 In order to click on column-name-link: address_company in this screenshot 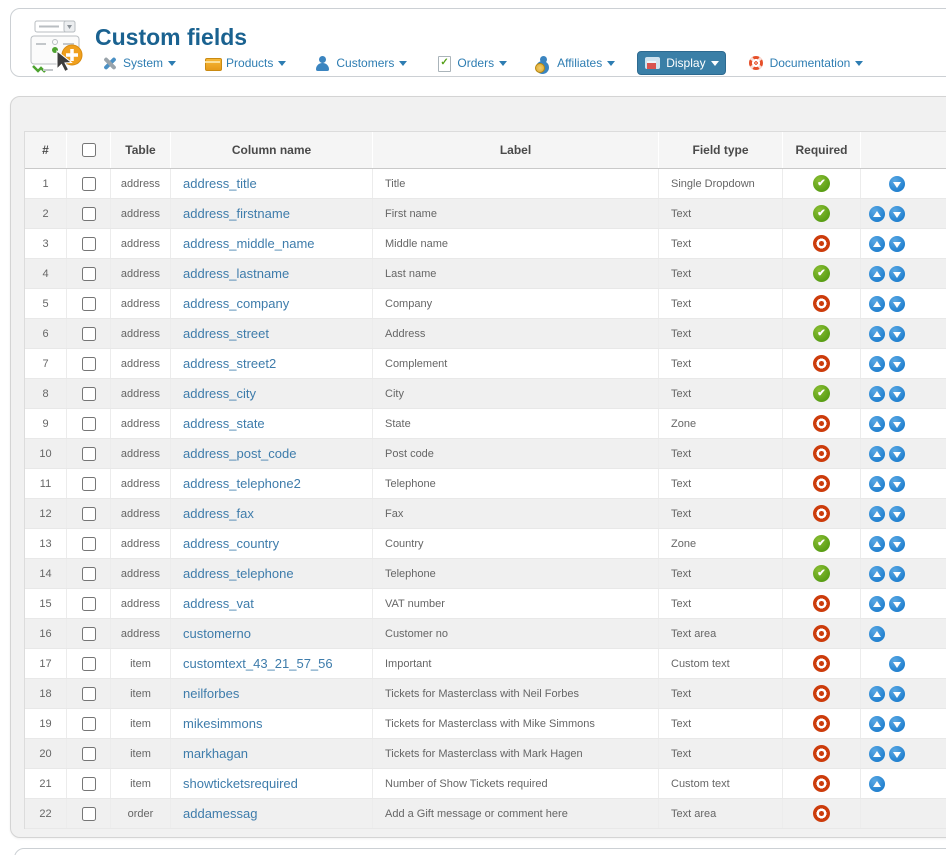, I will do `click(236, 303)`.